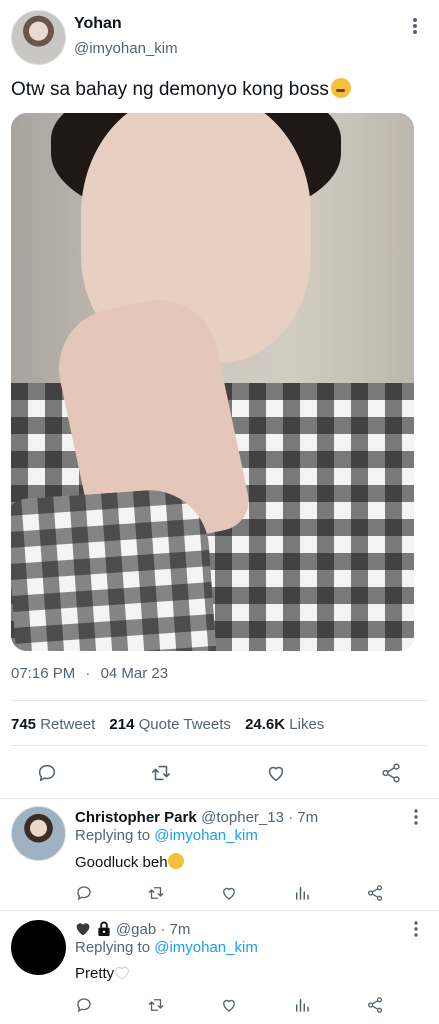  I want to click on reply-header: @gab · 7m, so click(132, 930).